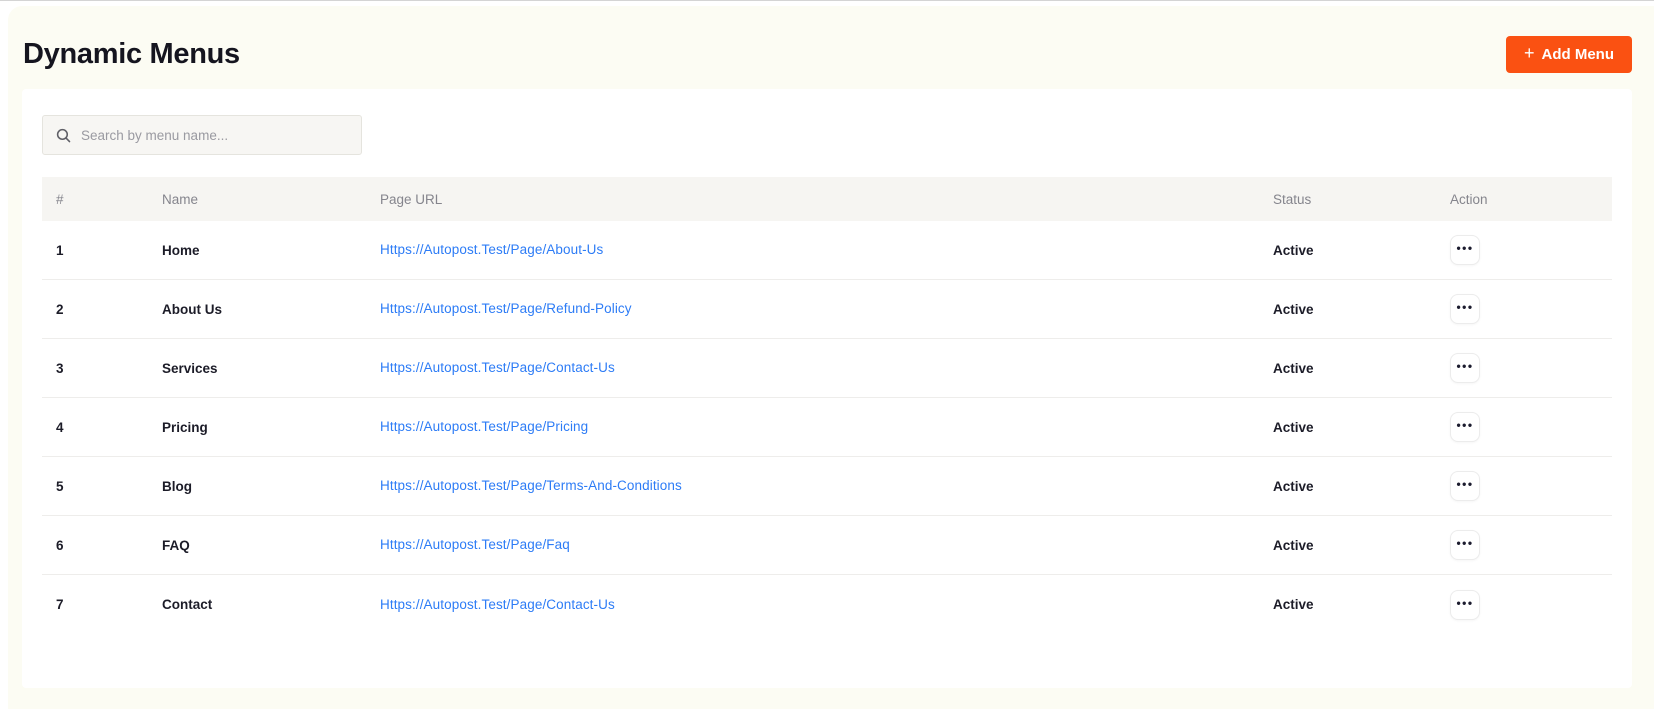  I want to click on page-url-link: Https://Autopost.Test/Page/Faq, so click(475, 544).